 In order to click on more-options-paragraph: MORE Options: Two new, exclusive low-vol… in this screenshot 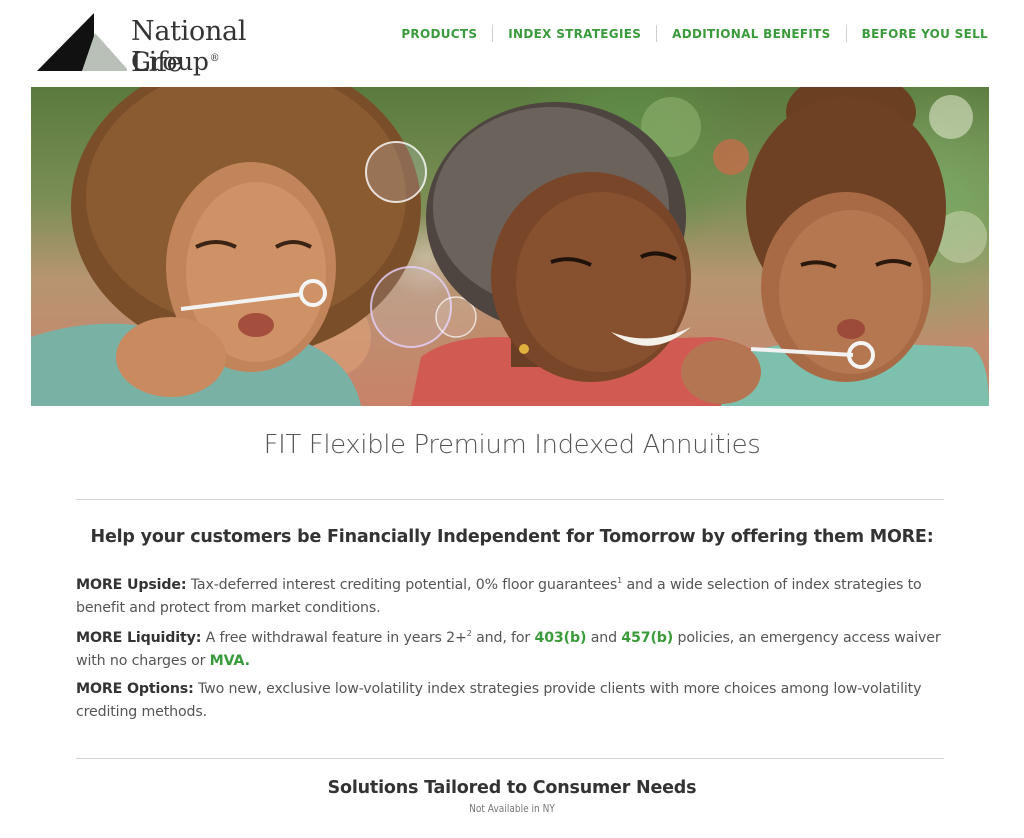, I will do `click(511, 700)`.